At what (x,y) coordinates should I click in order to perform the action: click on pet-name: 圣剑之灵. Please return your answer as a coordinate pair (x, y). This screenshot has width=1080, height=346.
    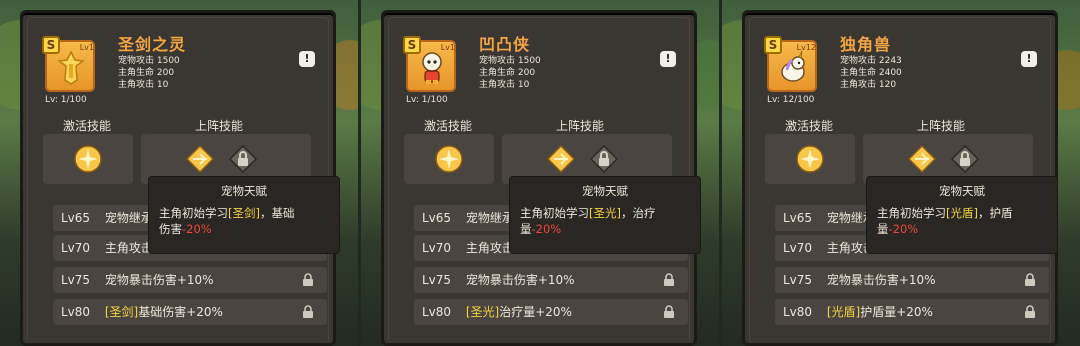
    Looking at the image, I should click on (152, 44).